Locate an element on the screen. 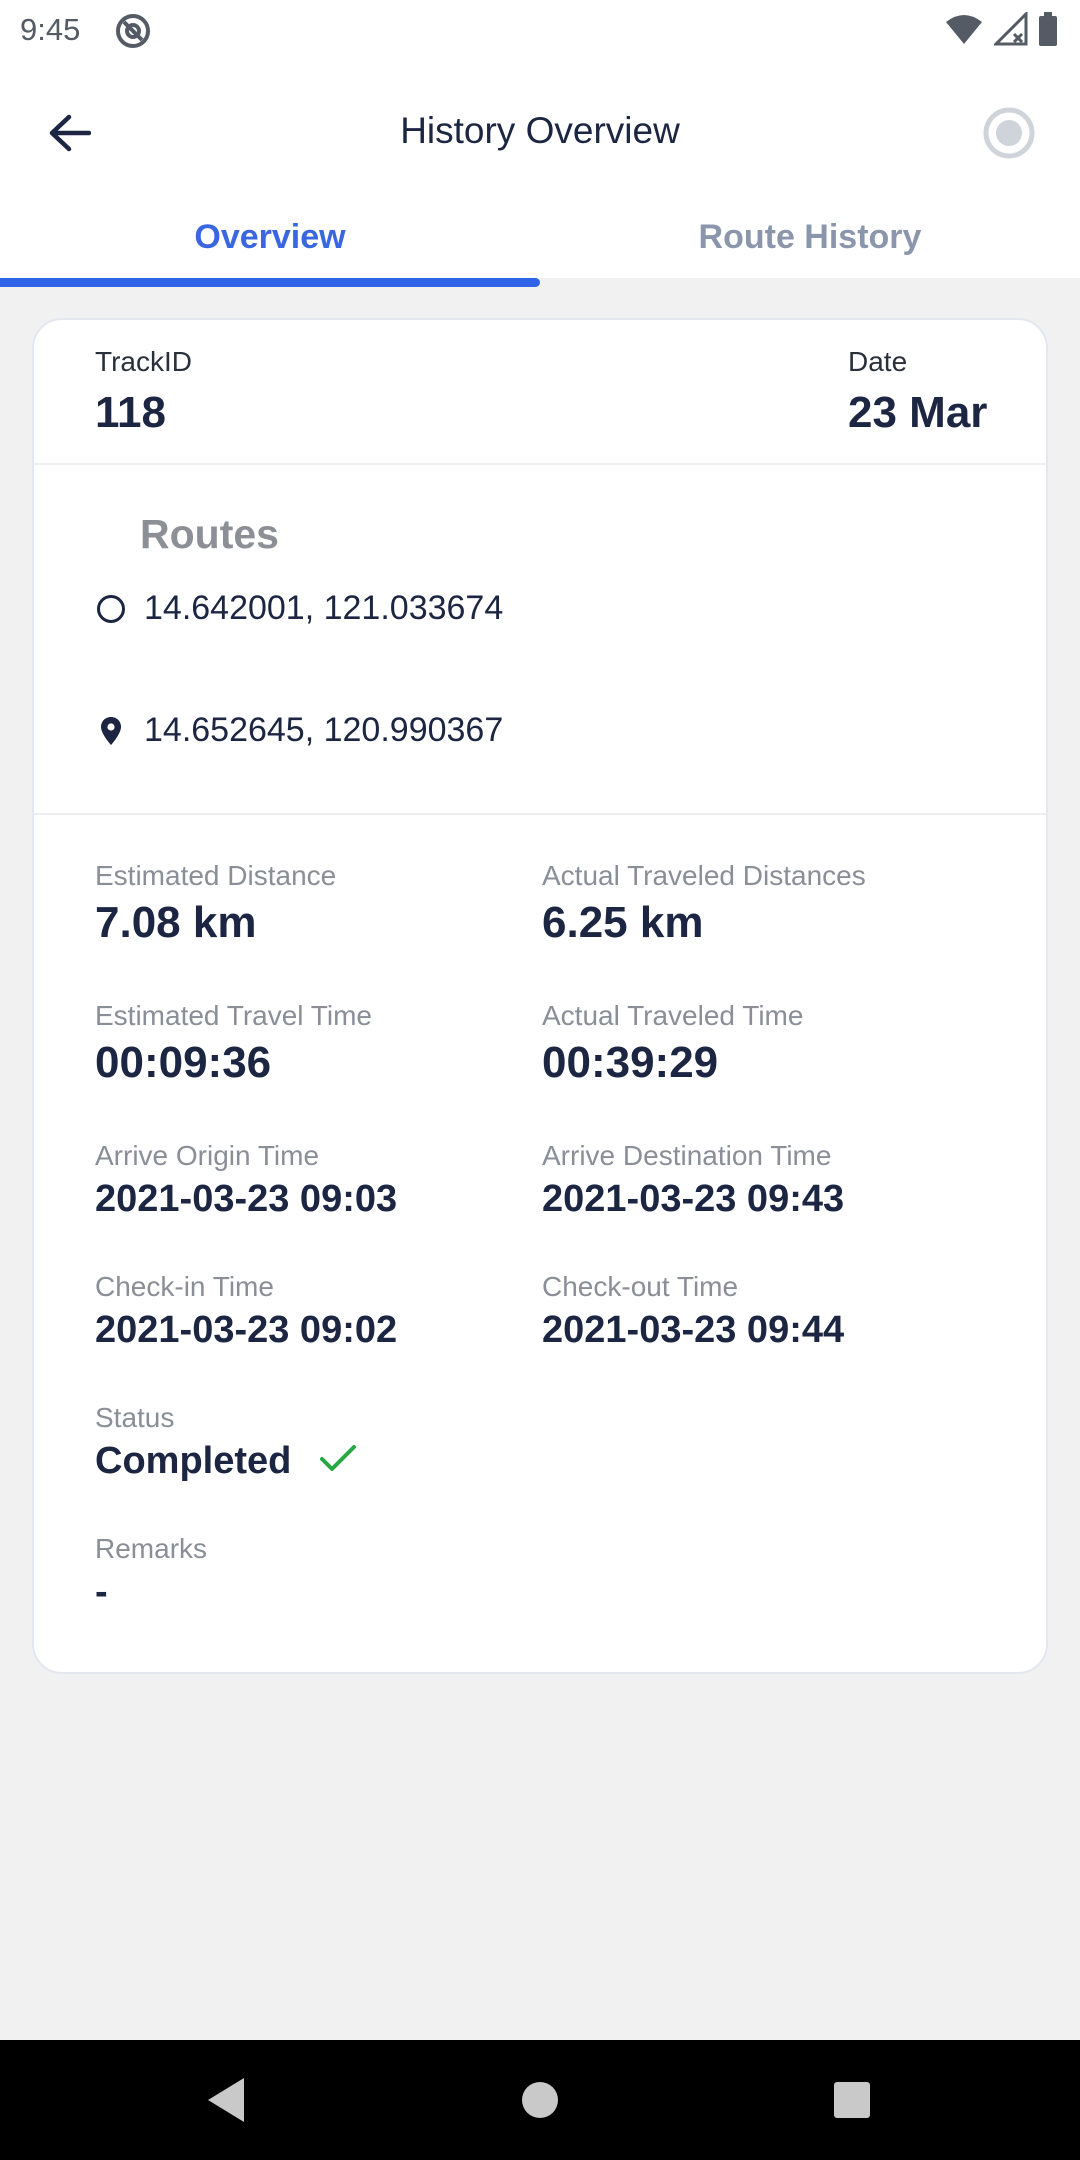 The height and width of the screenshot is (2160, 1080). remarks-value: - is located at coordinates (101, 1592).